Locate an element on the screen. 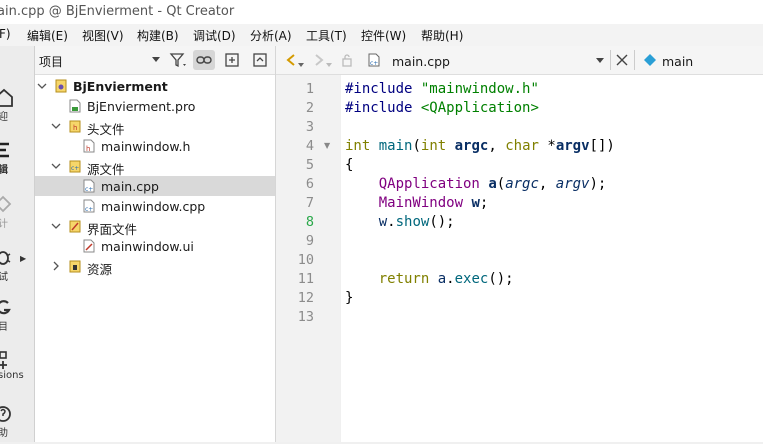  code-line-6: QApplication a(argc, argv); is located at coordinates (492, 184).